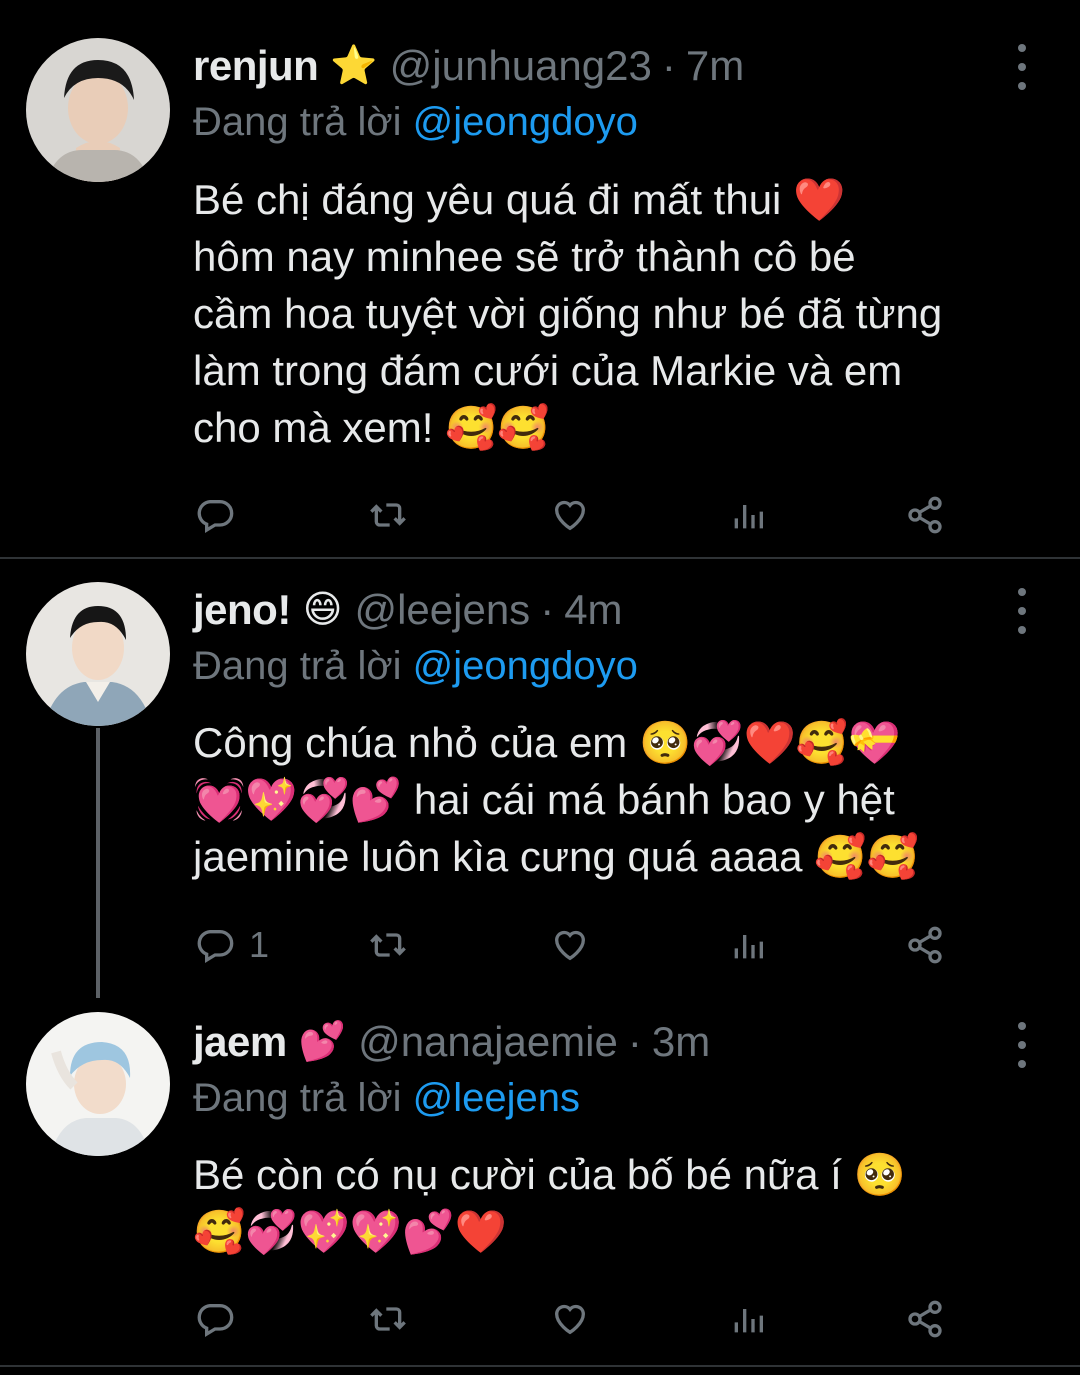 This screenshot has width=1080, height=1375. I want to click on tweet-actions: 1, so click(593, 945).